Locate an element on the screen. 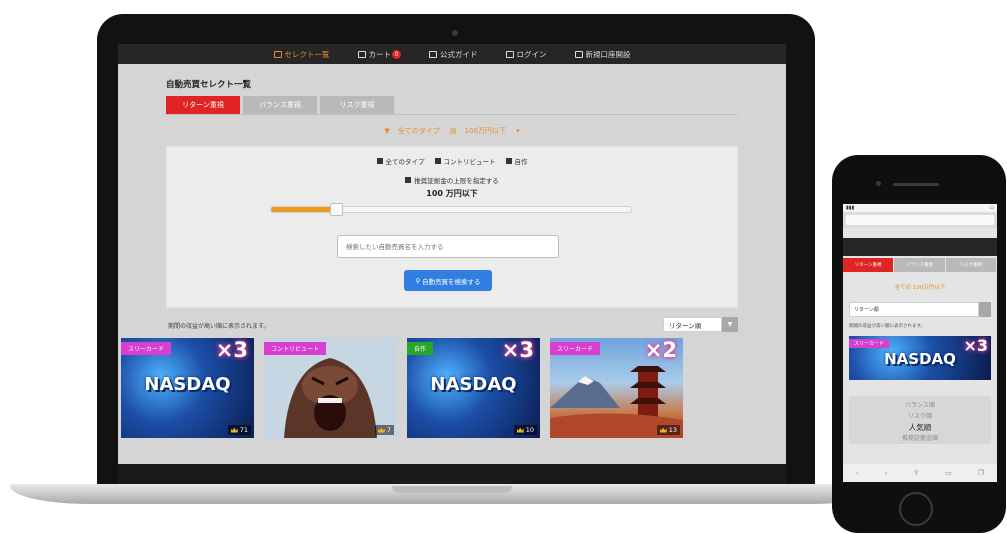  card-title: NASDAQ is located at coordinates (920, 359).